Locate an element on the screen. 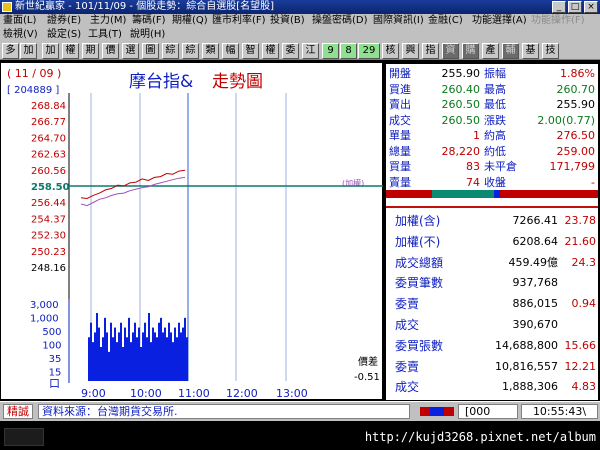  chart-title: 走勢圖 is located at coordinates (237, 82).